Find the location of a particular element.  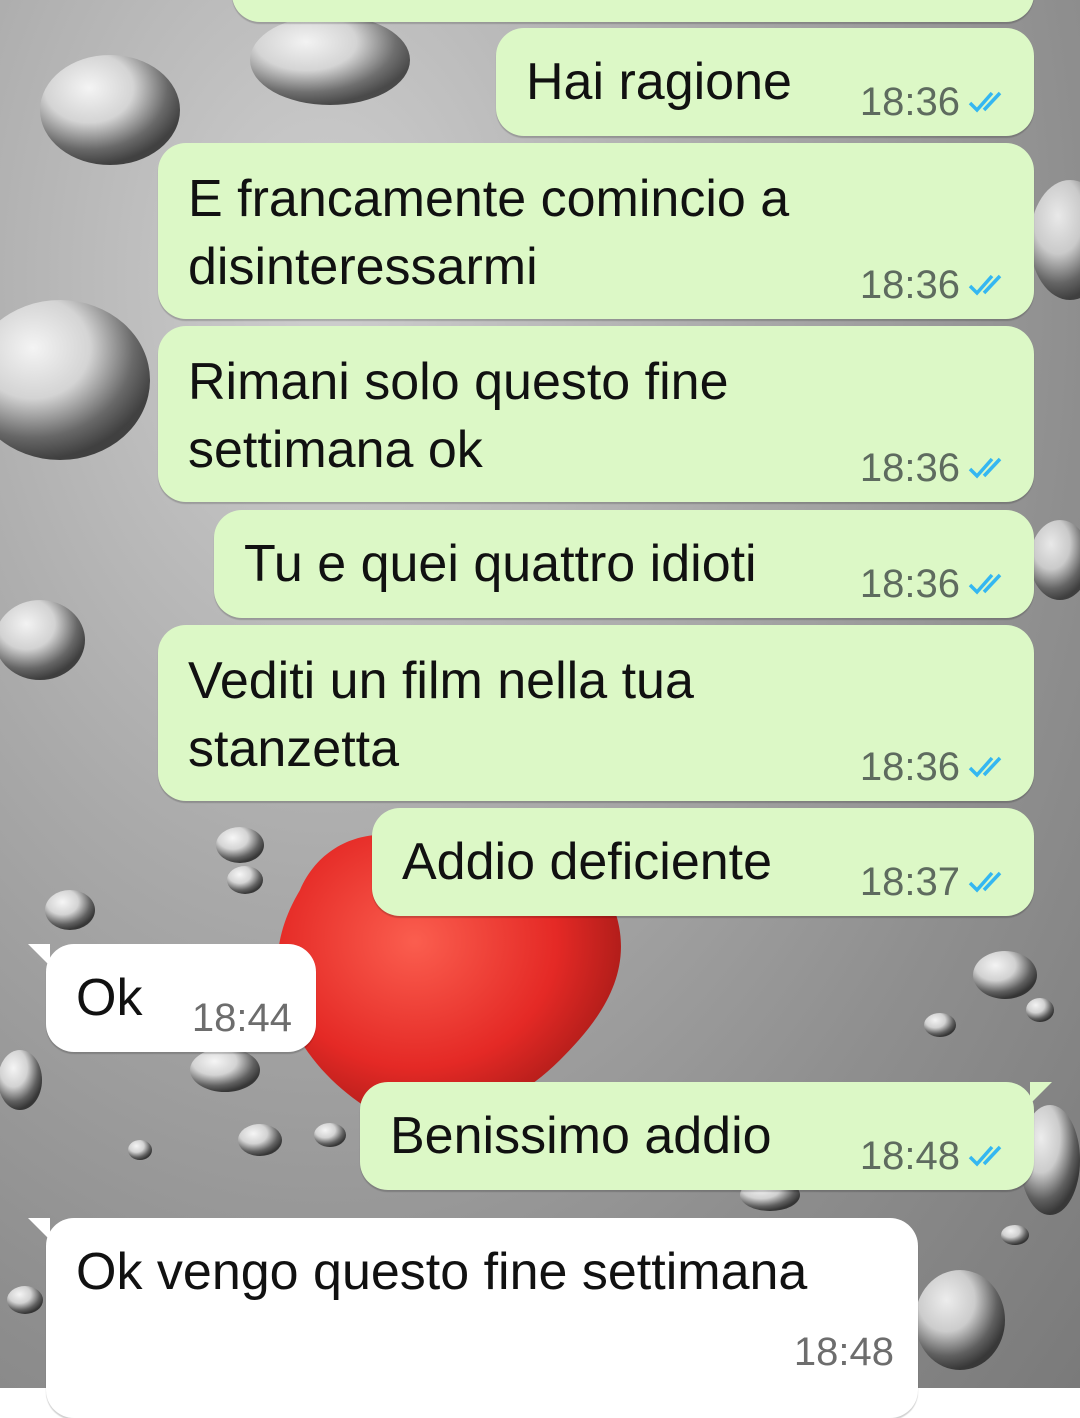

message-bubble-incoming: Ok vengo questo fine settimana 18:48 is located at coordinates (473, 1318).